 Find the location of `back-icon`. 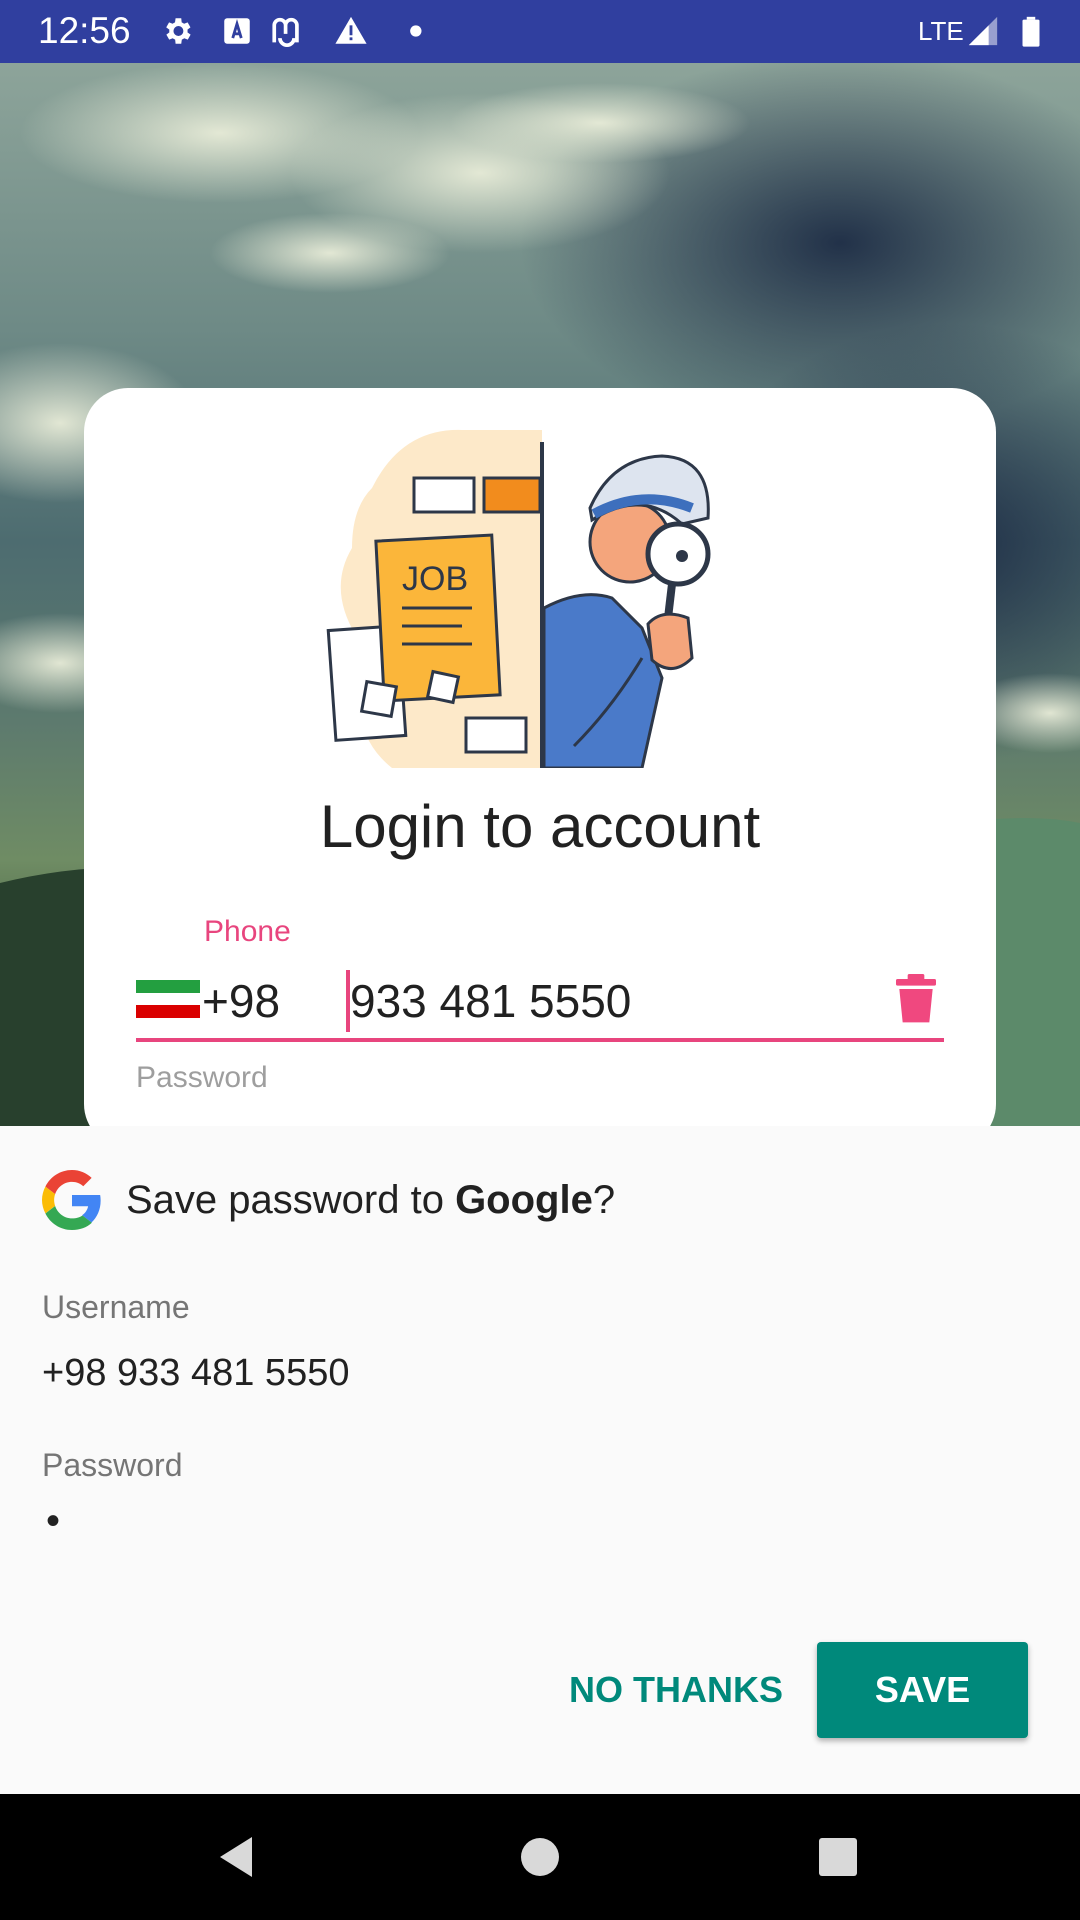

back-icon is located at coordinates (238, 1857).